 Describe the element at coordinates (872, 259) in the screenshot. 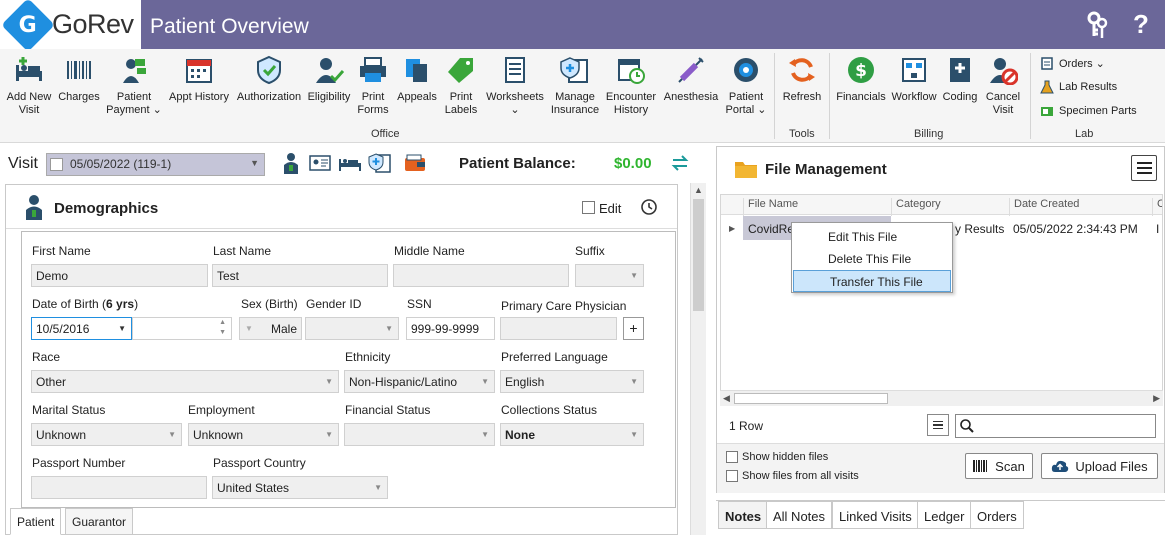

I see `delete-file-menu-item: Delete This File` at that location.